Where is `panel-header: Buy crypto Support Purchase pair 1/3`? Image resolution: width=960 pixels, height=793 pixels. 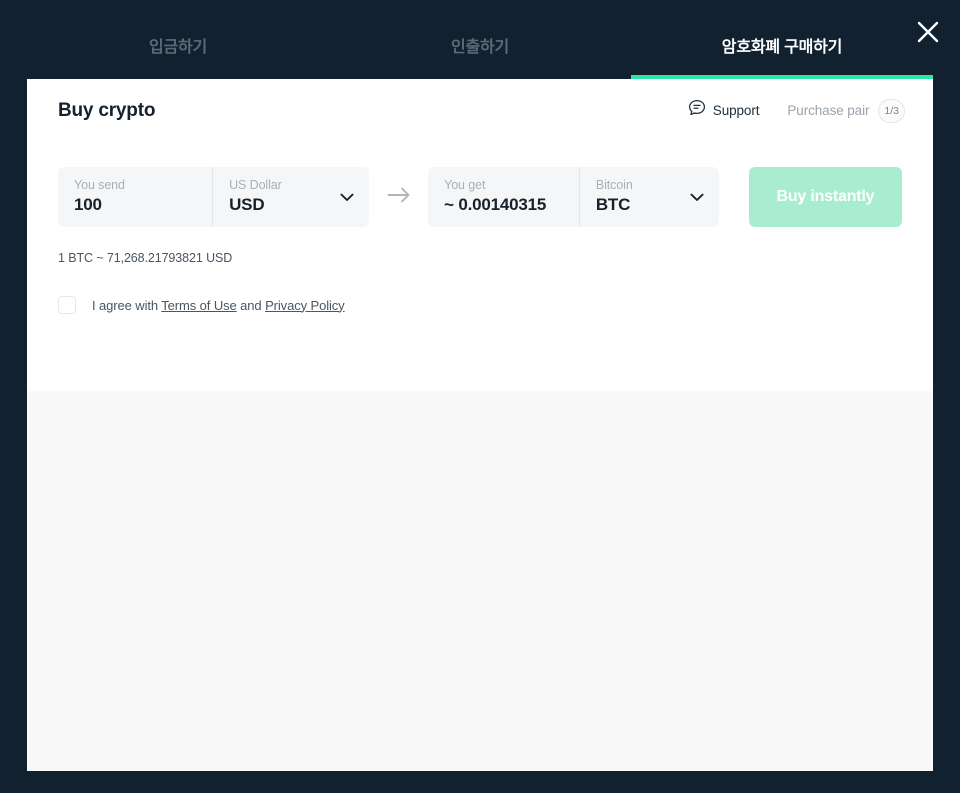 panel-header: Buy crypto Support Purchase pair 1/3 is located at coordinates (480, 110).